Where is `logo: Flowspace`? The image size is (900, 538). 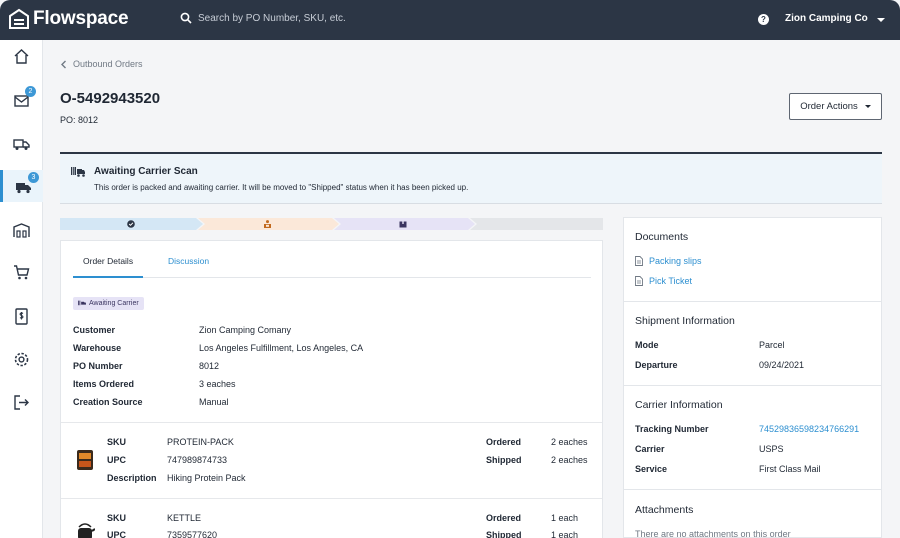
logo: Flowspace is located at coordinates (69, 19).